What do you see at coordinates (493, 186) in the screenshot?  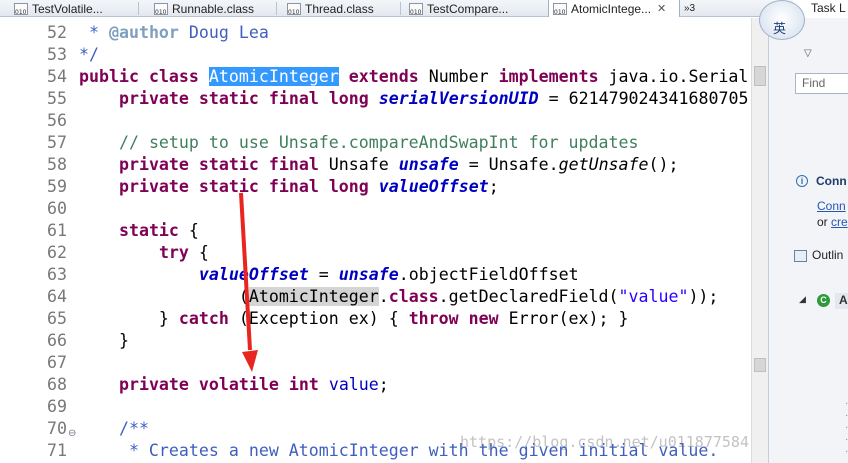 I see `code-token: ;` at bounding box center [493, 186].